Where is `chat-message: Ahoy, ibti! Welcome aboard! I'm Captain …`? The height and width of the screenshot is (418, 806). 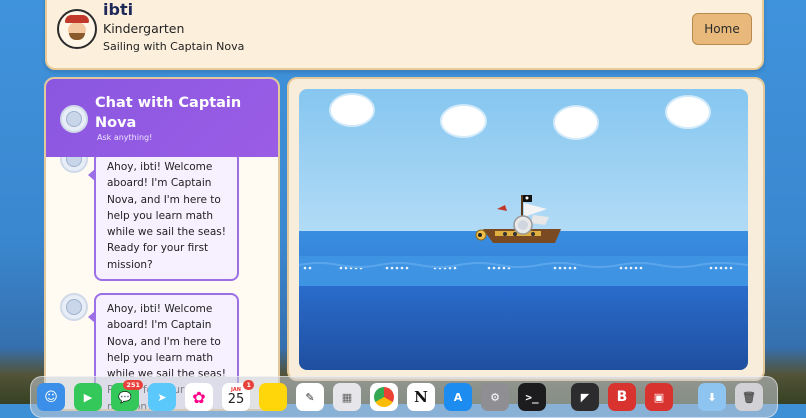
chat-message: Ahoy, ibti! Welcome aboard! I'm Captain … is located at coordinates (163, 219).